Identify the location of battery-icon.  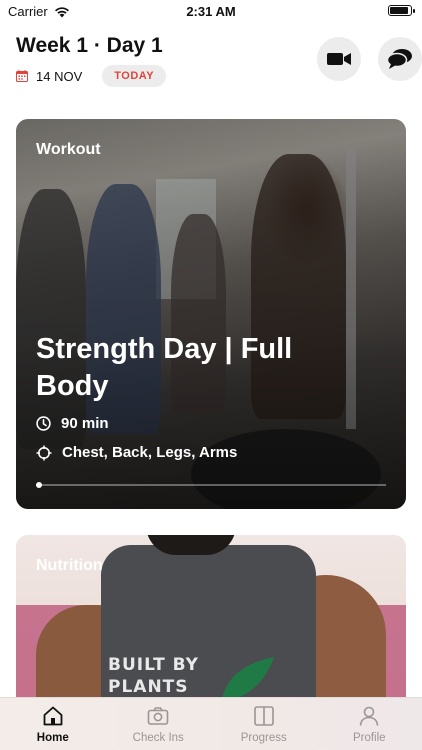
(401, 10).